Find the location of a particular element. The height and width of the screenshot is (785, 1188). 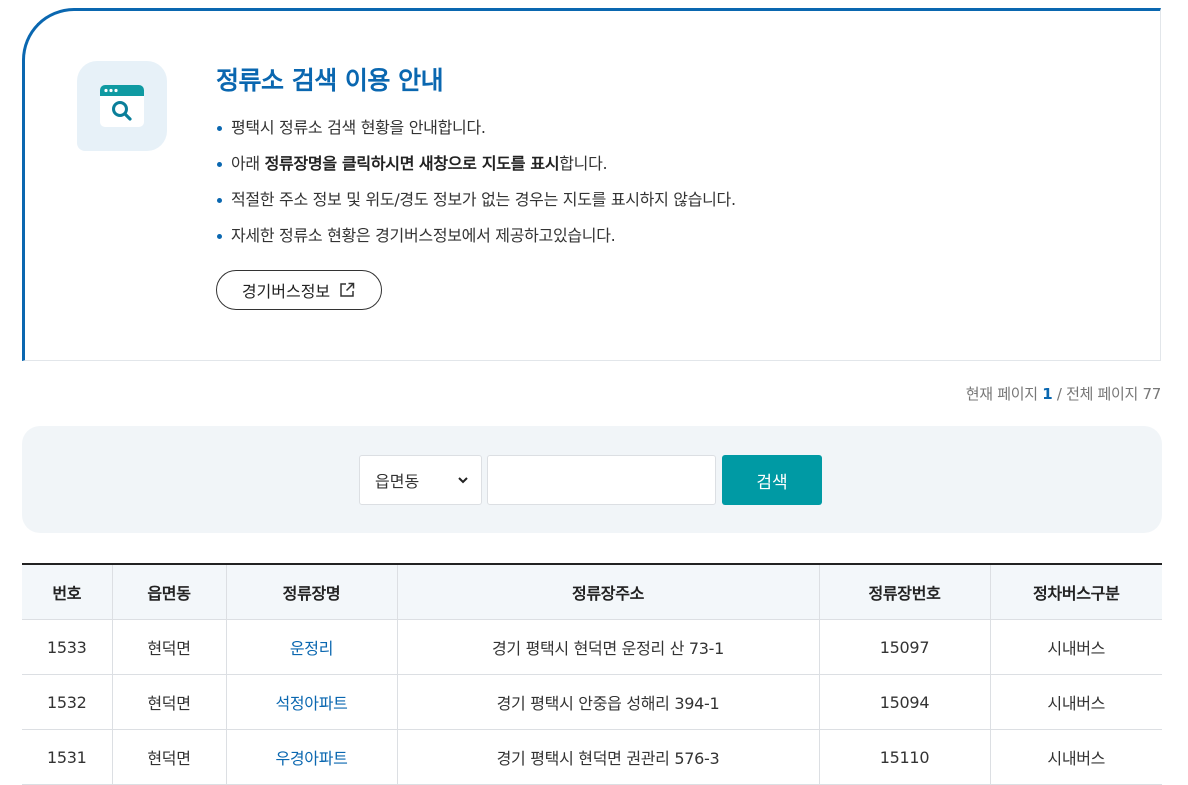

current-page-number: 1 is located at coordinates (1047, 394).